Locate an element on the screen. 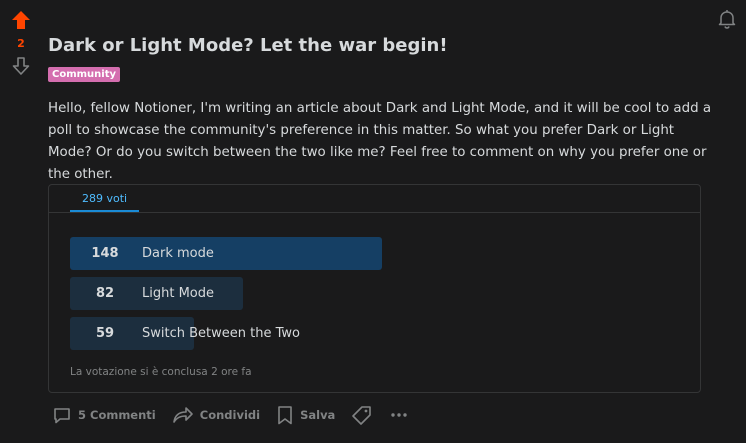 This screenshot has width=746, height=443. vote-score: 2 is located at coordinates (21, 43).